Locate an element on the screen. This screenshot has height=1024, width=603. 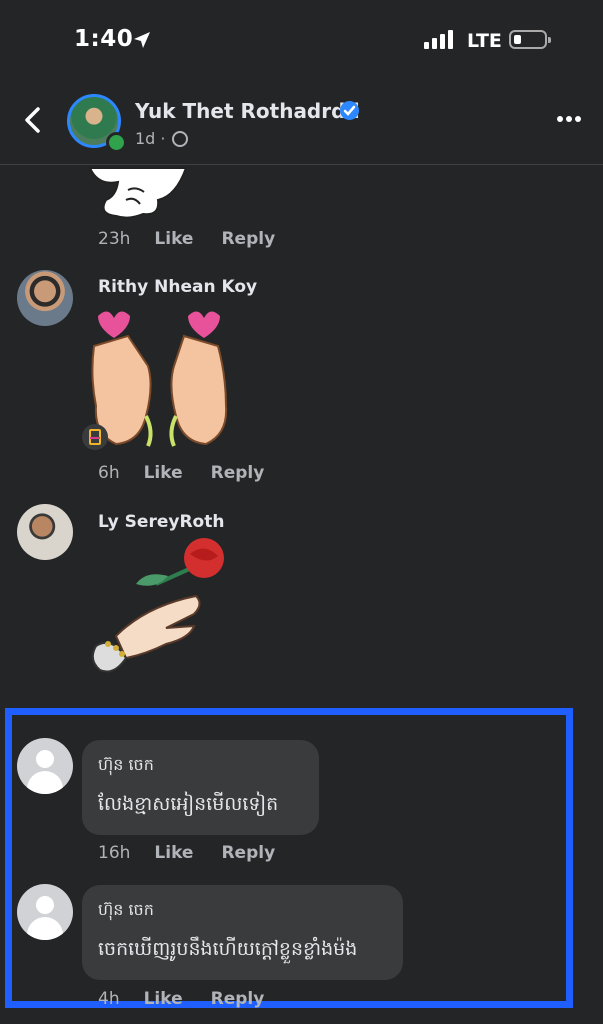
commenter-name: Rithy Nhean Koy is located at coordinates (177, 287).